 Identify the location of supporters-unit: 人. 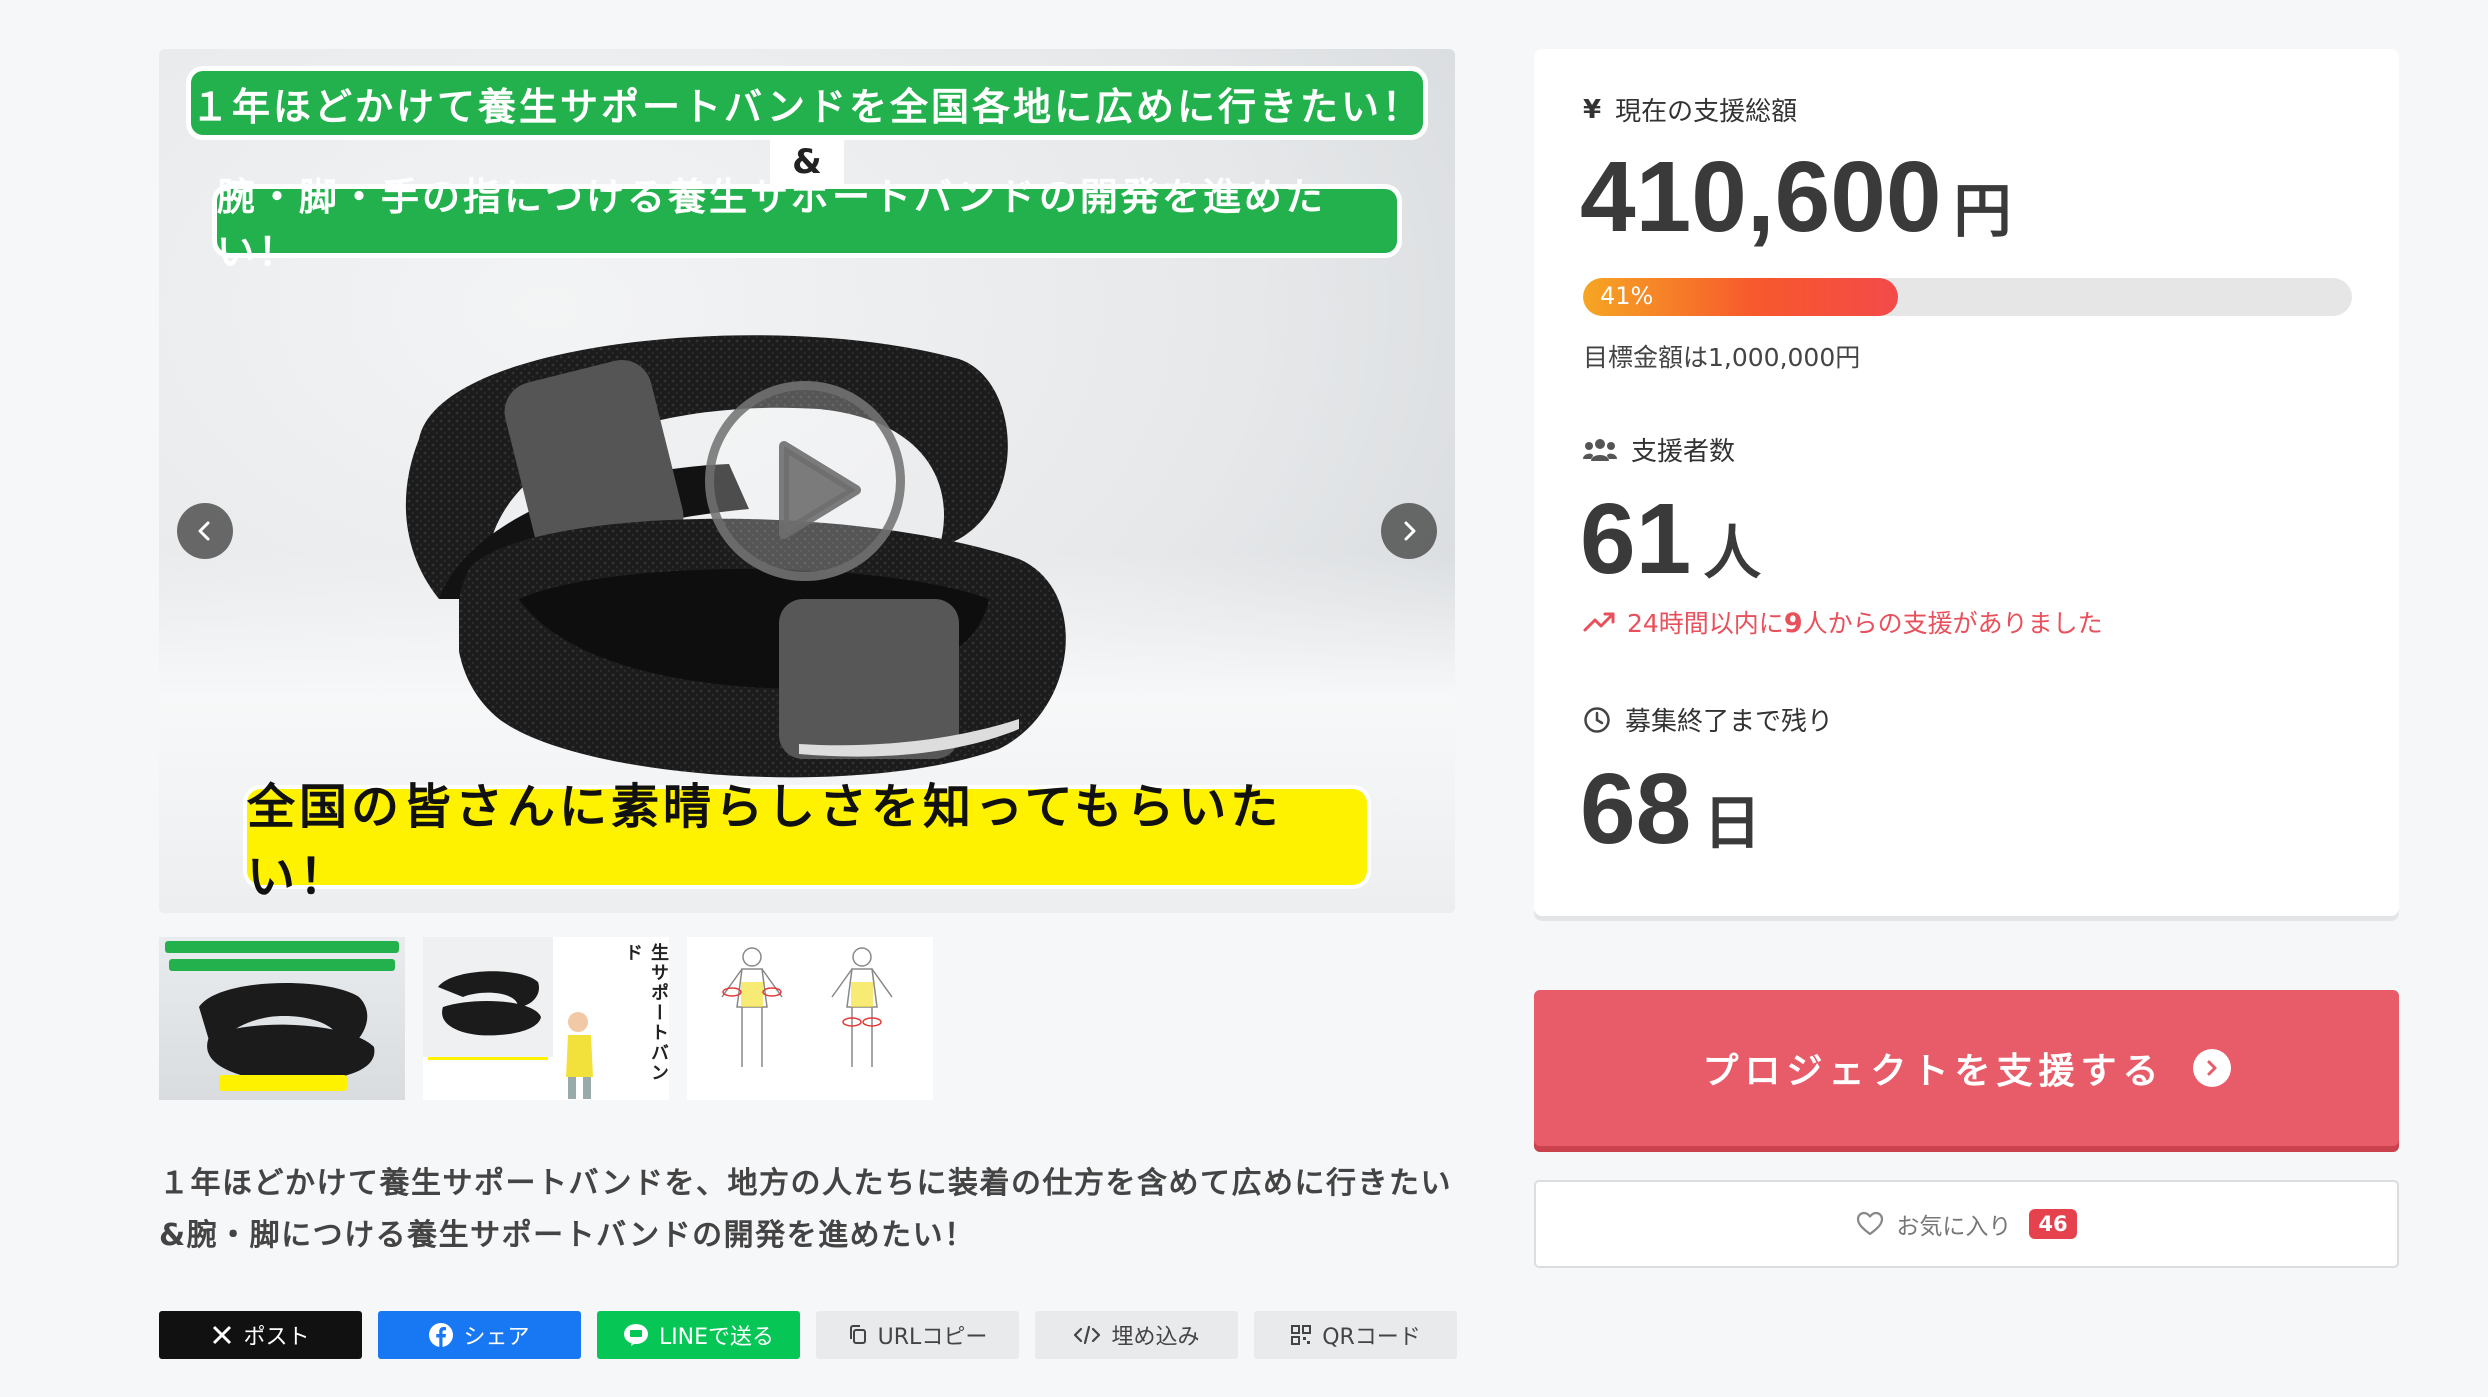
(1732, 553).